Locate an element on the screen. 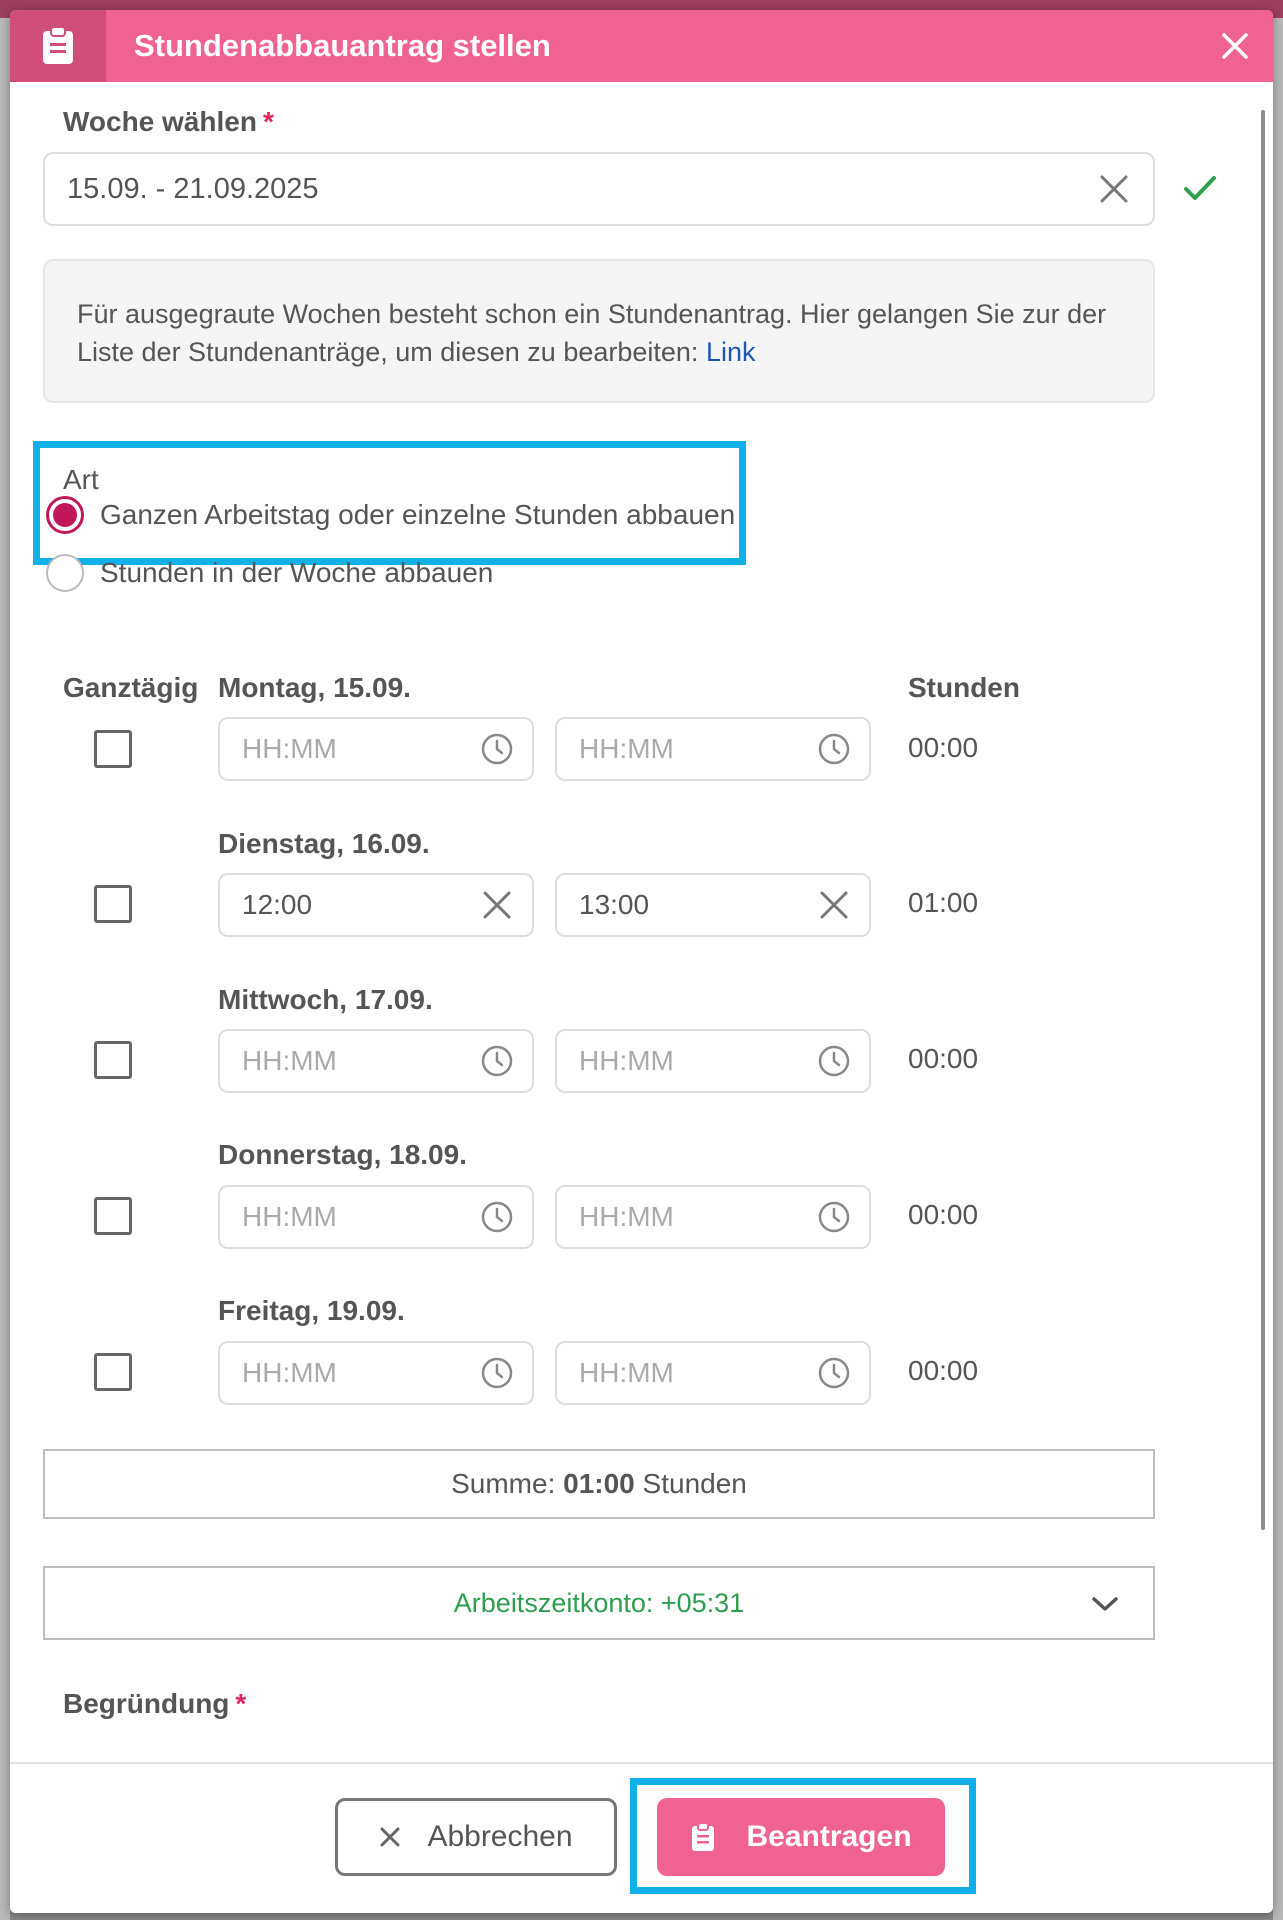  week-label: Woche wählen * is located at coordinates (168, 121).